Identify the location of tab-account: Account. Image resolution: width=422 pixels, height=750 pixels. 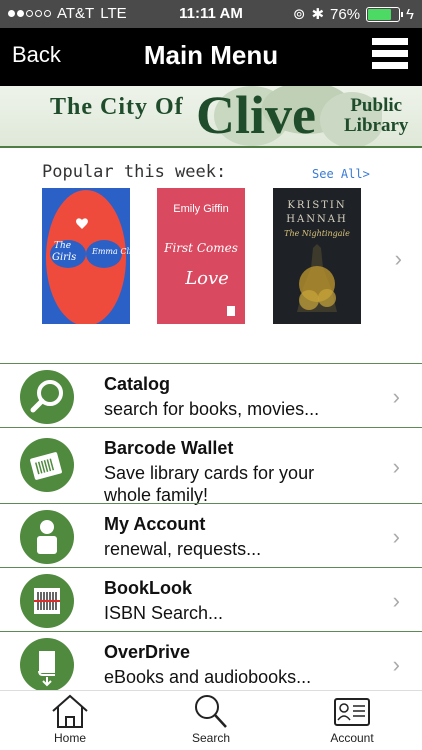
(352, 719).